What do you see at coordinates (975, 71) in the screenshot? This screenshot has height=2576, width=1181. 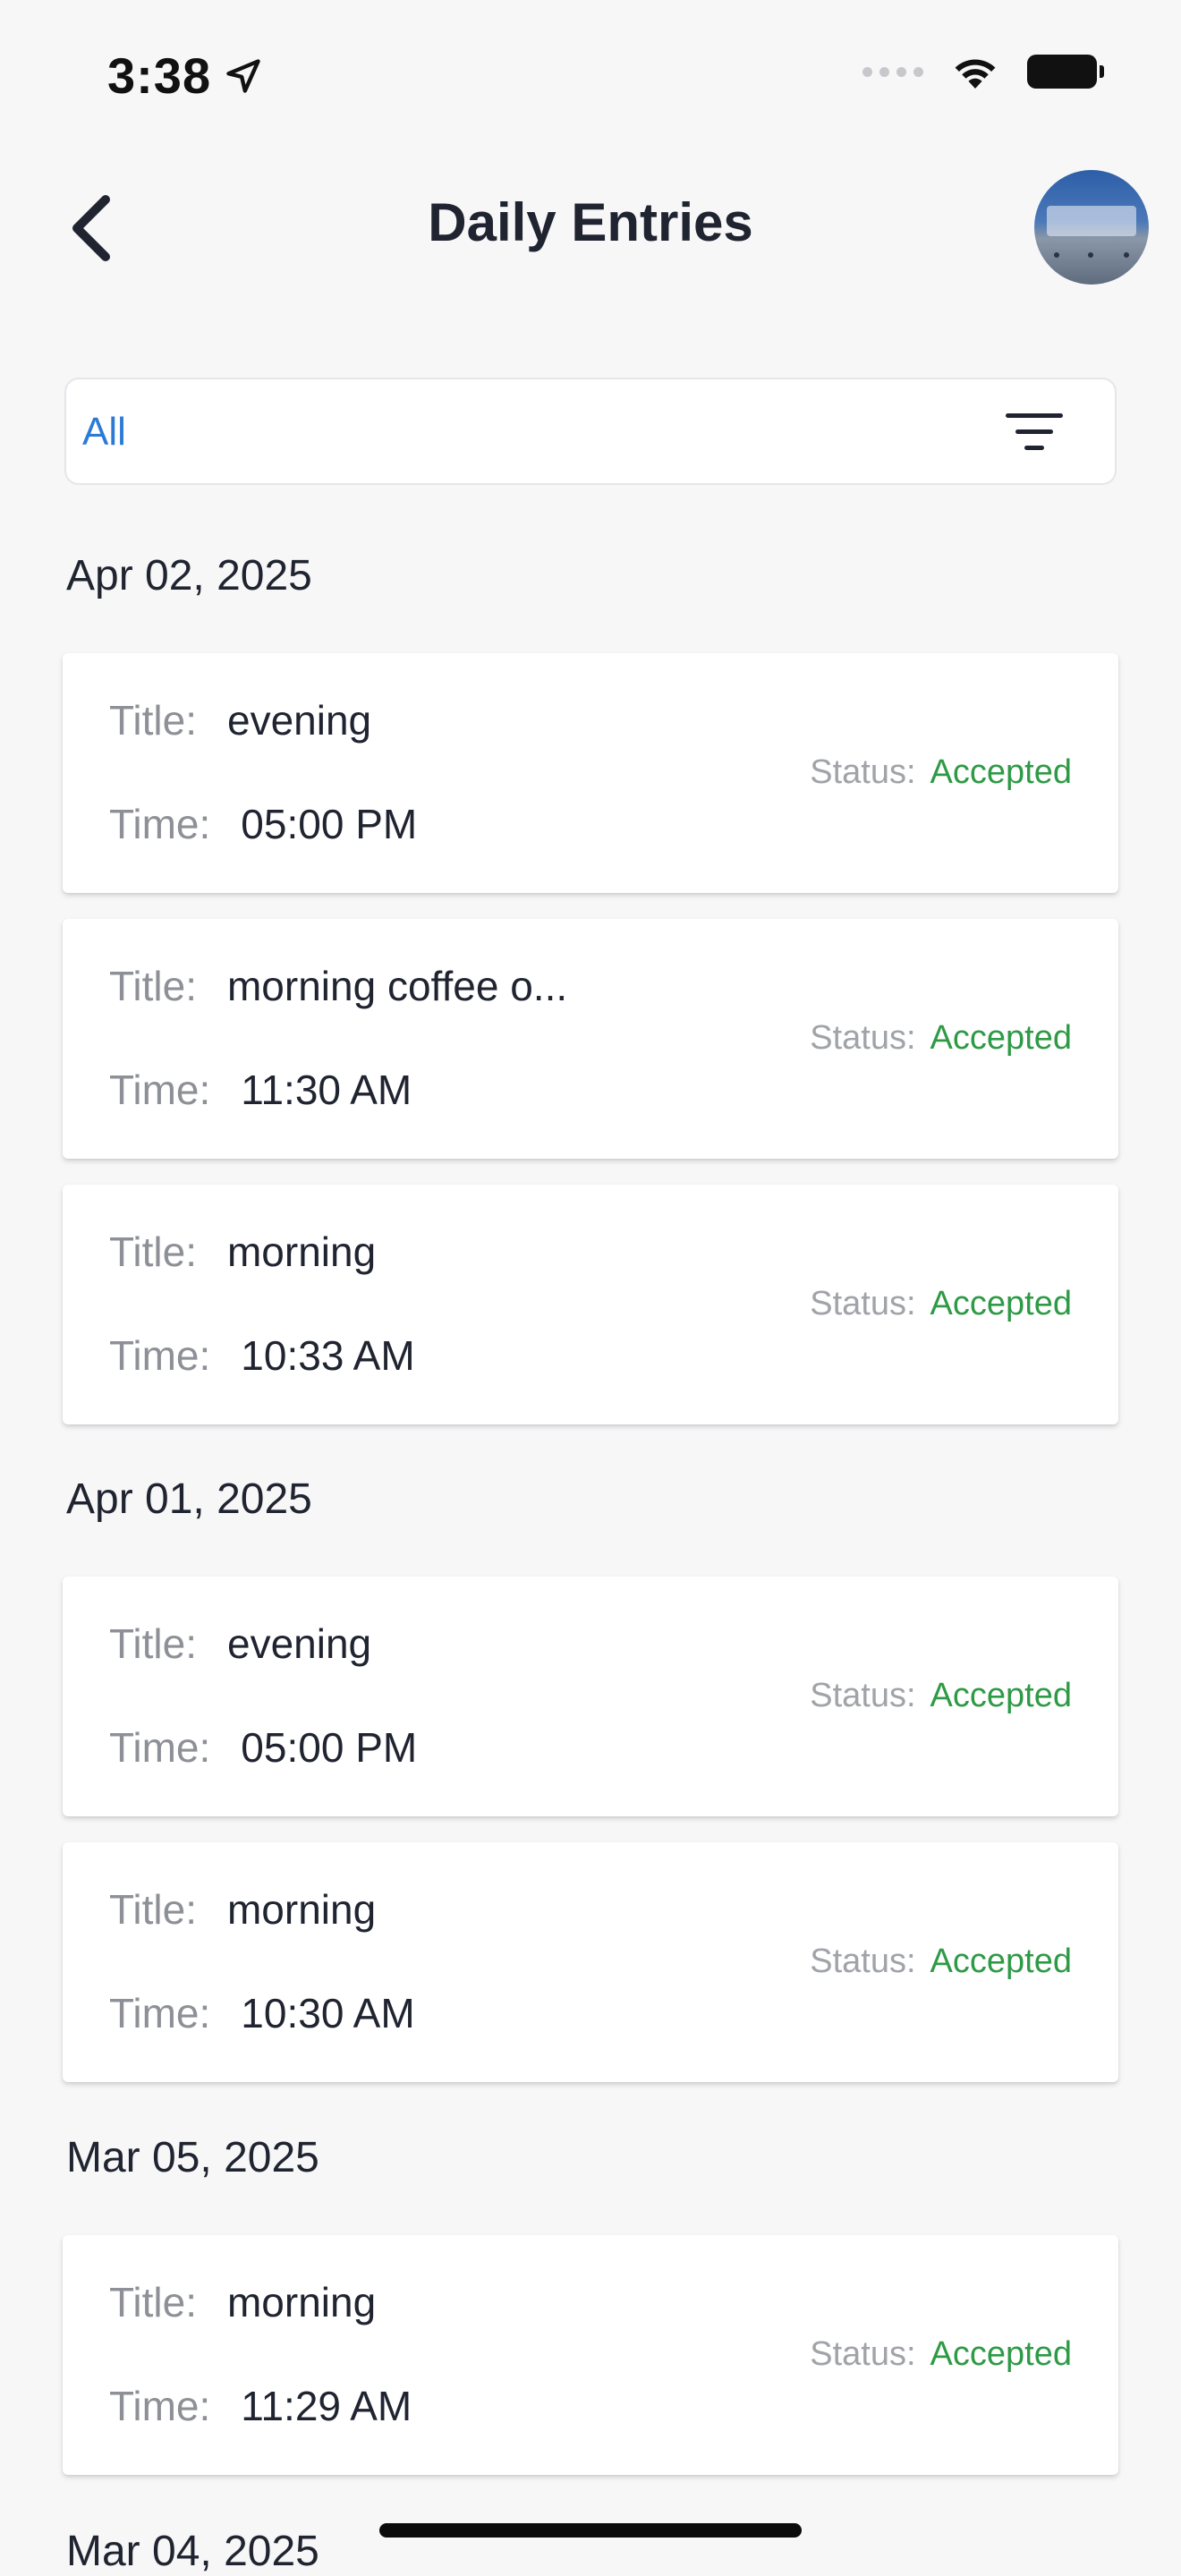 I see `wifi-icon` at bounding box center [975, 71].